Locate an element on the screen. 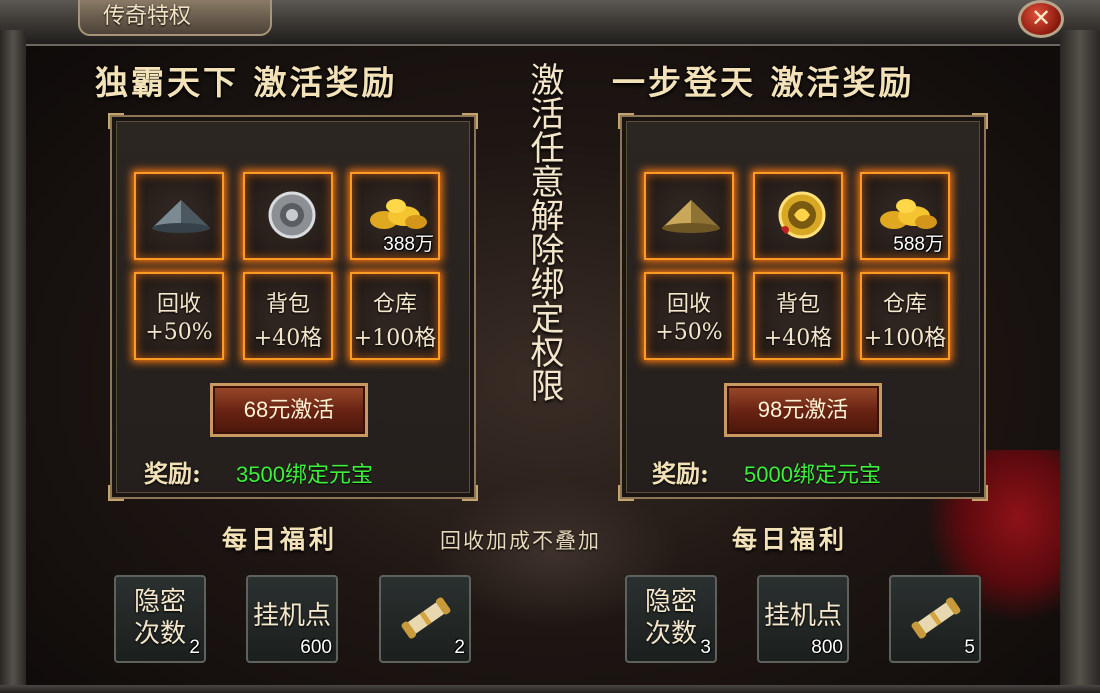 Image resolution: width=1100 pixels, height=693 pixels. daily-quantity: 3 is located at coordinates (705, 647).